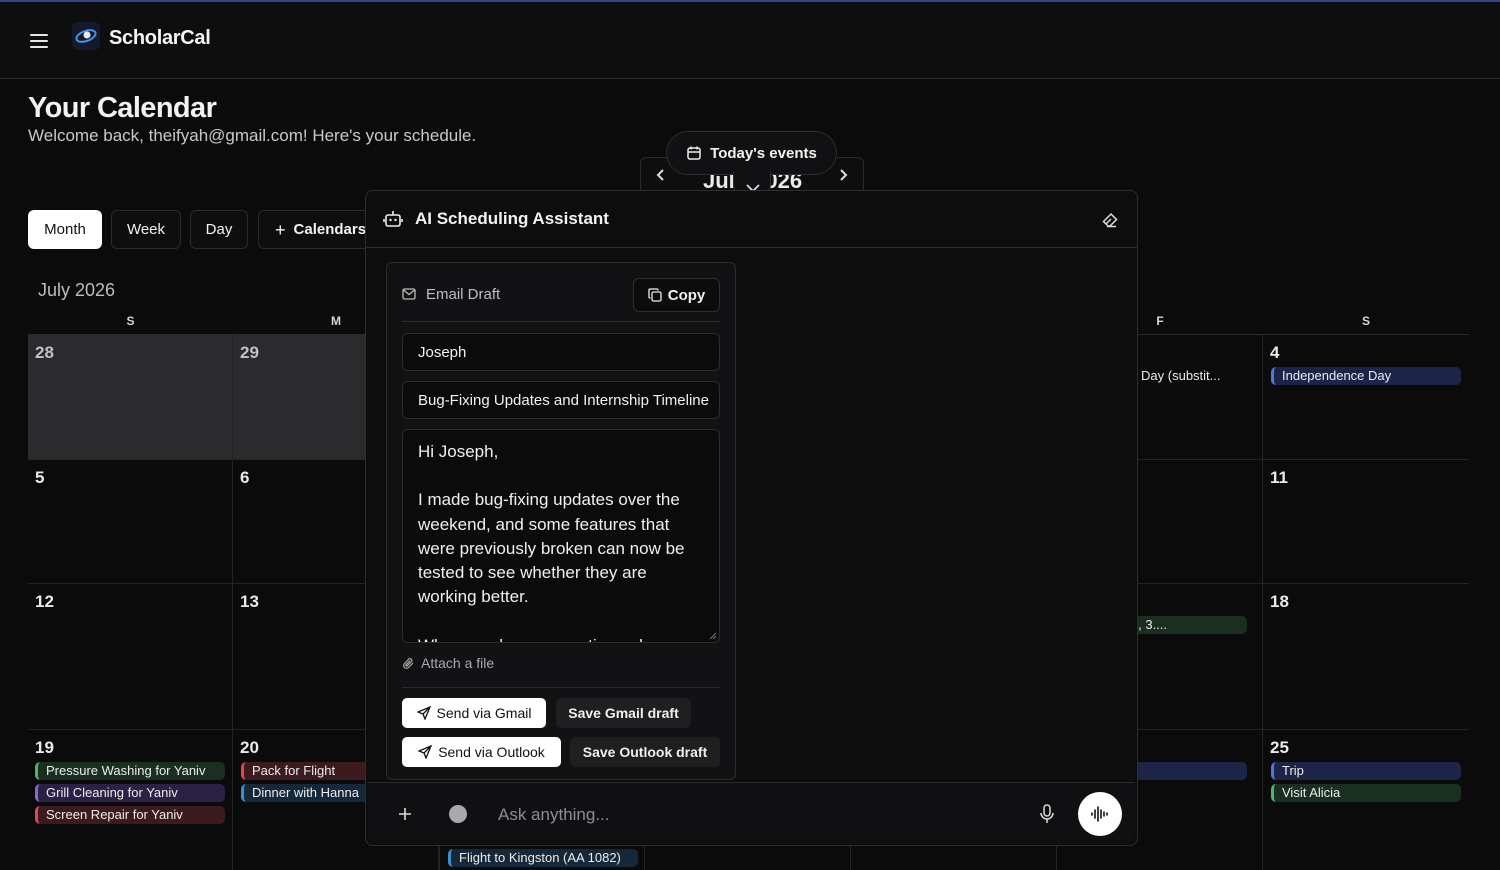 Image resolution: width=1500 pixels, height=870 pixels. I want to click on day-cell: 25 Trip Visit Alicia, so click(1366, 800).